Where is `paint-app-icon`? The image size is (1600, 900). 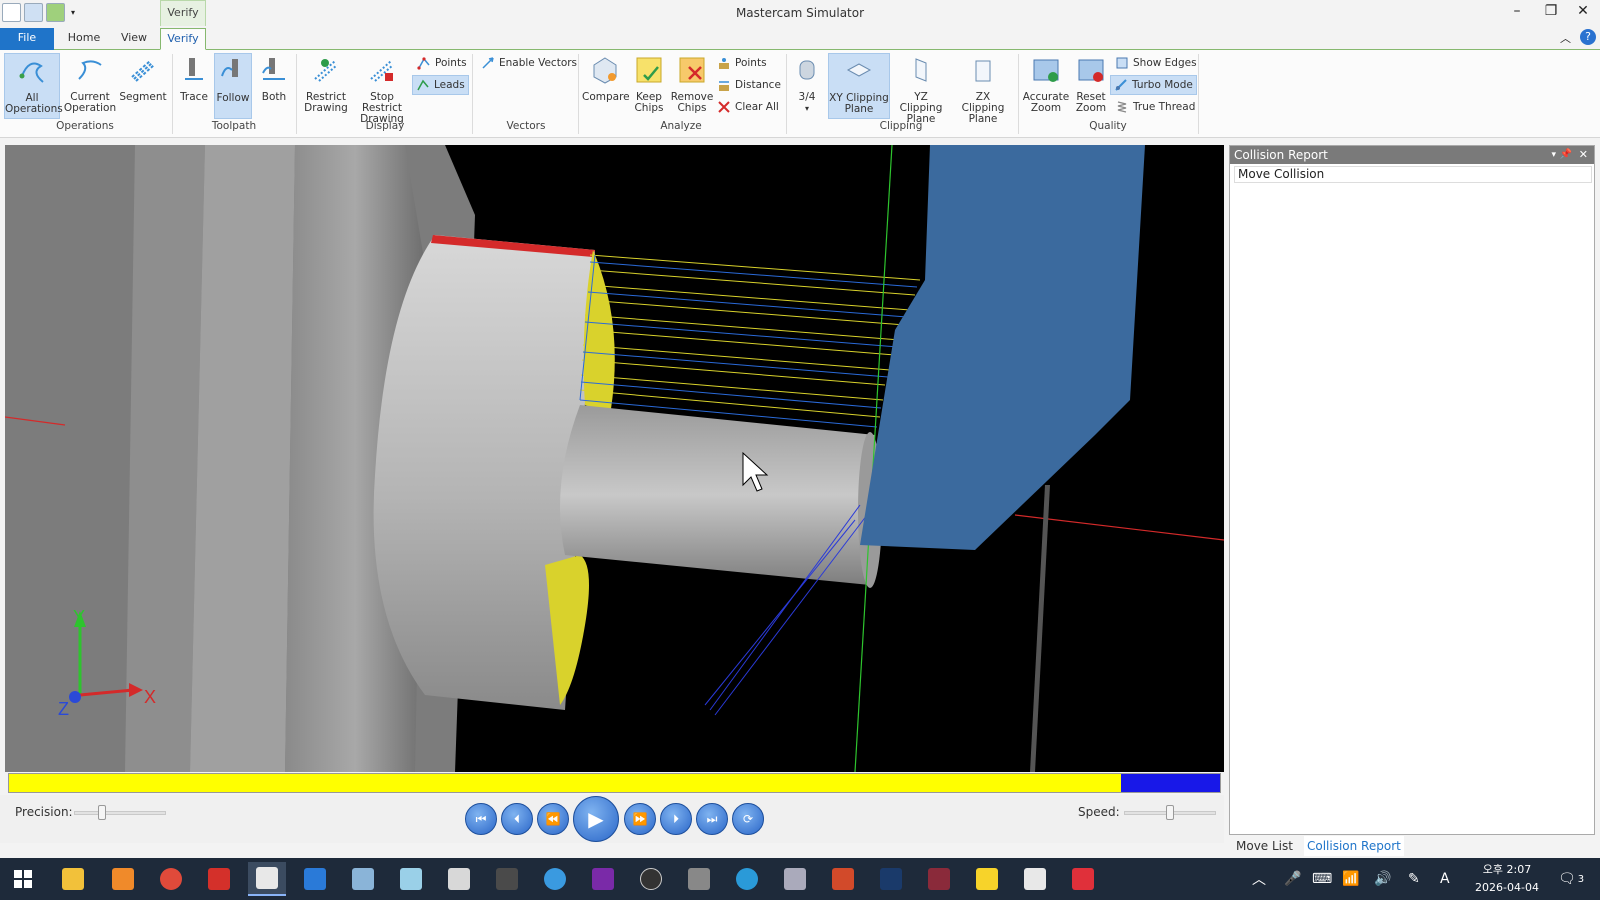
paint-app-icon is located at coordinates (459, 879).